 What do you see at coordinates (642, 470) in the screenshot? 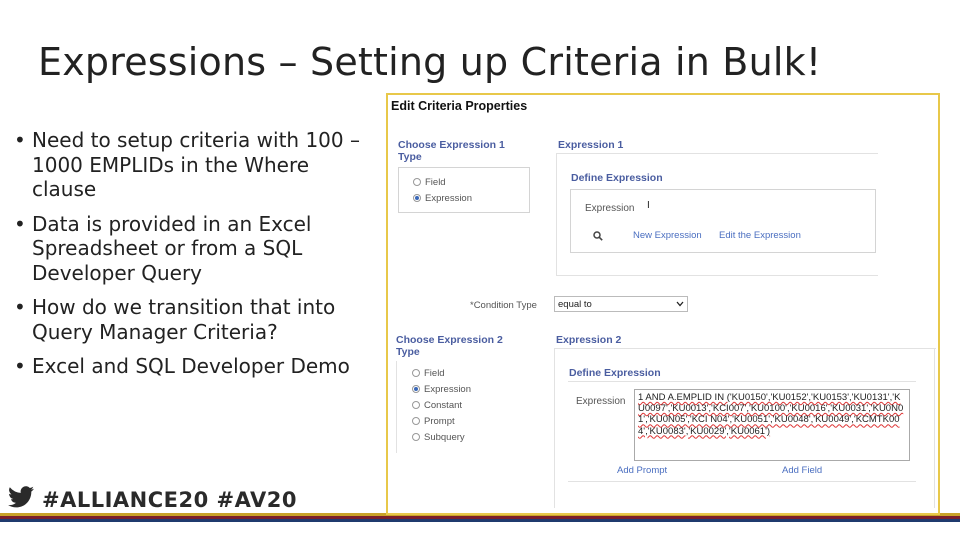
I see `add-prompt-link: Add Prompt` at bounding box center [642, 470].